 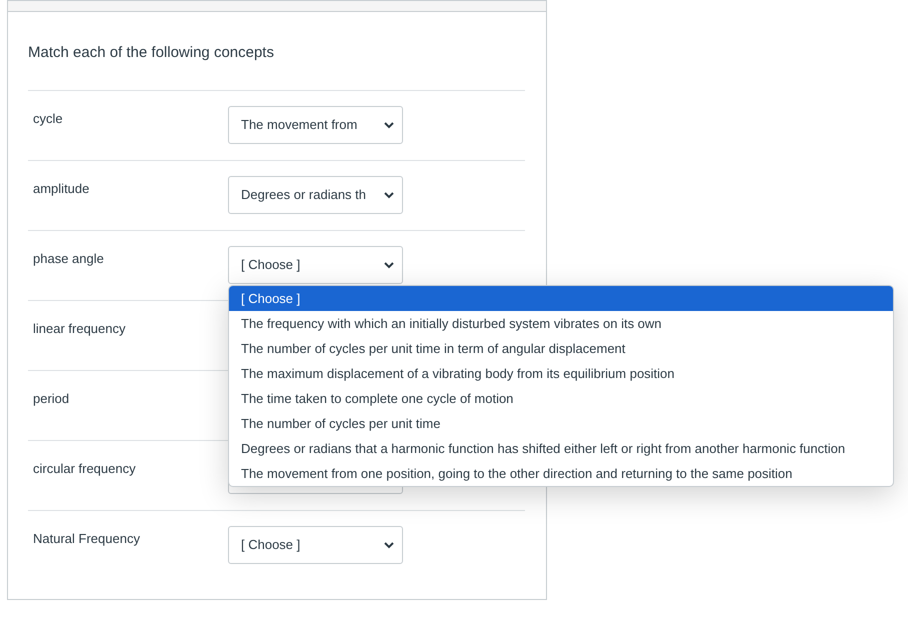 I want to click on dropdown-option: Degrees or radians that a harmonic function has shifted either left or right from another harmonic function, so click(x=561, y=448).